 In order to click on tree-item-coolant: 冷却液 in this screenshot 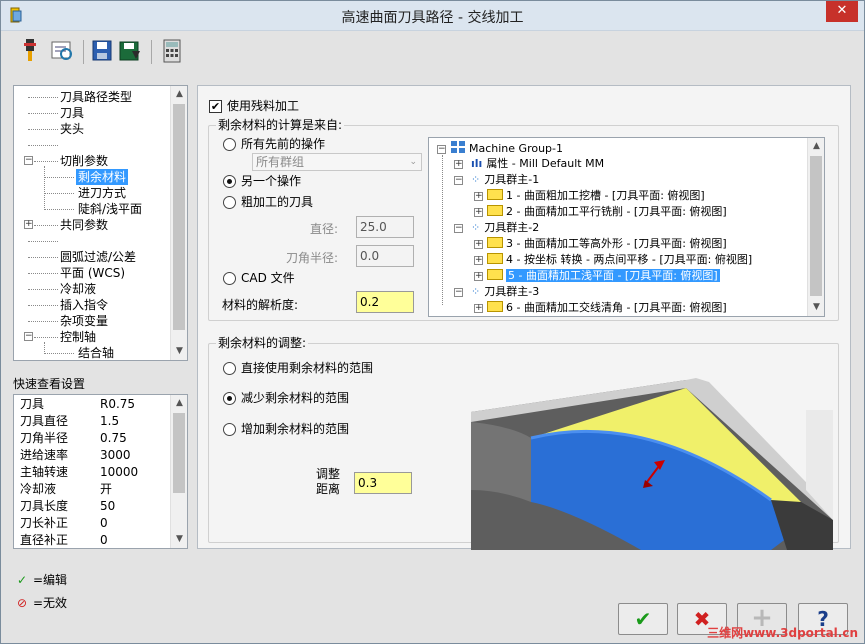, I will do `click(78, 289)`.